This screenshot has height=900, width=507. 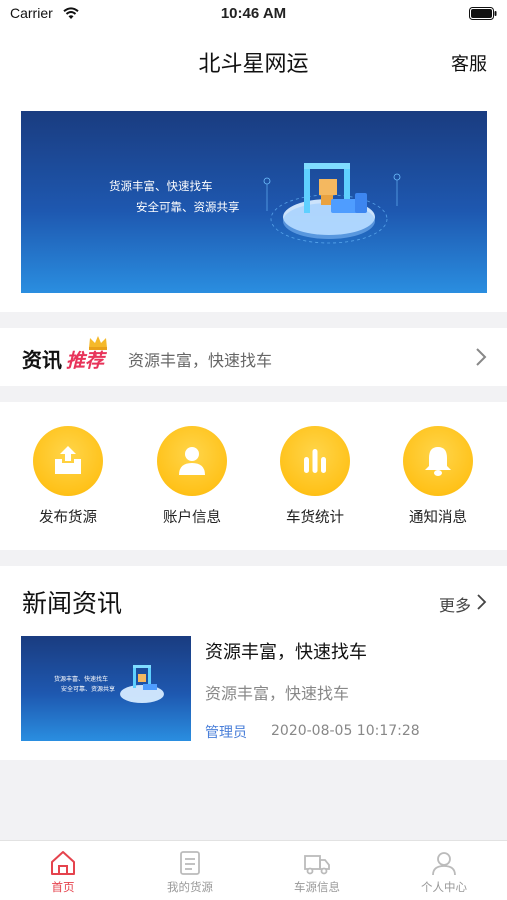 What do you see at coordinates (200, 360) in the screenshot?
I see `info-text: 资源丰富，快速找车` at bounding box center [200, 360].